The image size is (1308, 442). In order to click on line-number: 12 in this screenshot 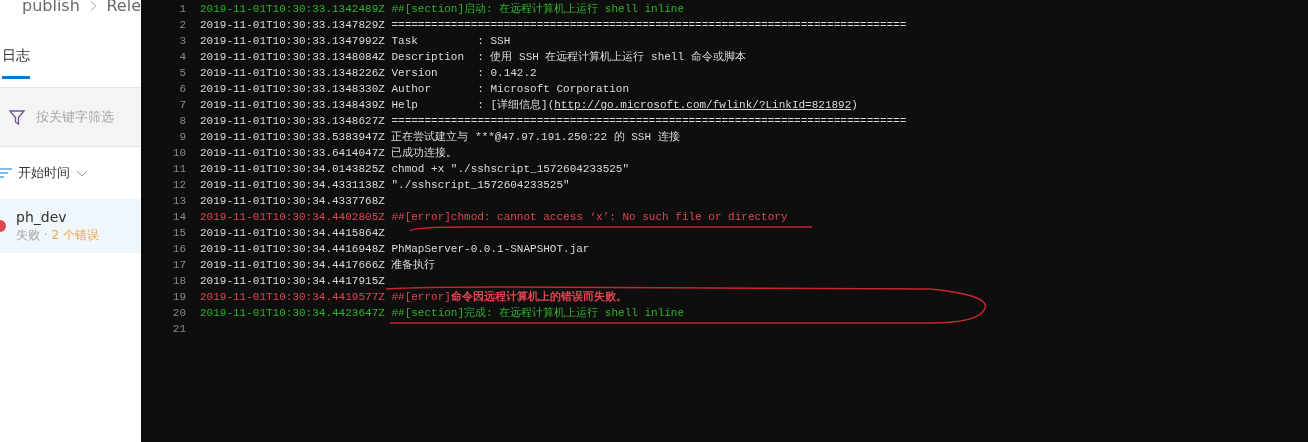, I will do `click(178, 185)`.